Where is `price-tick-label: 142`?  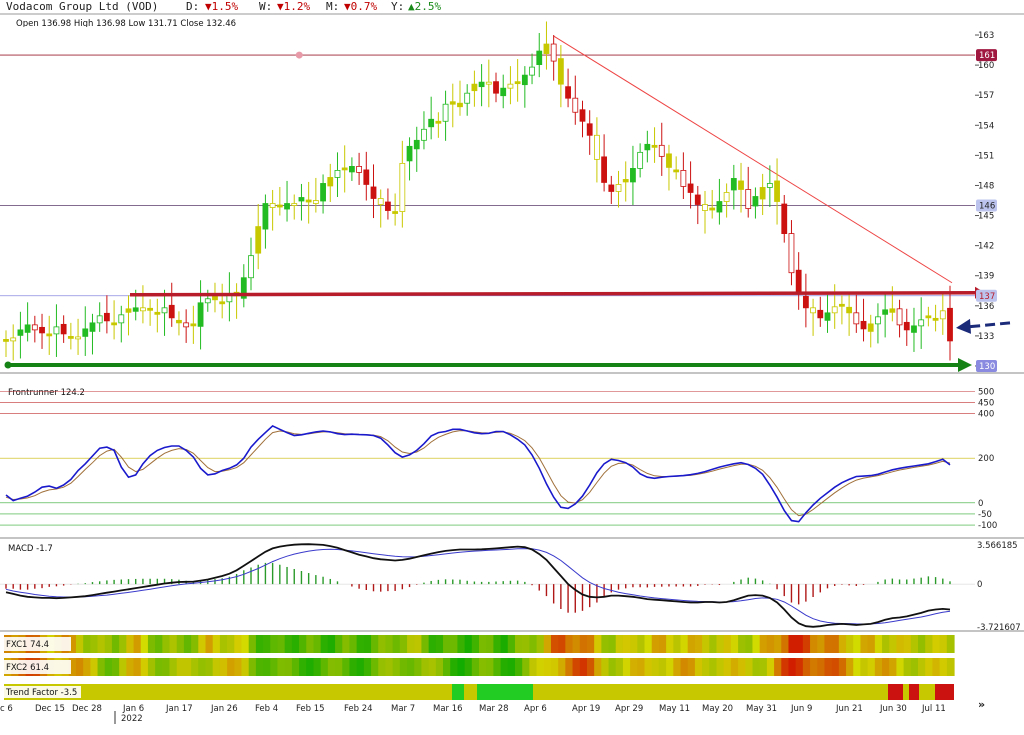 price-tick-label: 142 is located at coordinates (986, 247).